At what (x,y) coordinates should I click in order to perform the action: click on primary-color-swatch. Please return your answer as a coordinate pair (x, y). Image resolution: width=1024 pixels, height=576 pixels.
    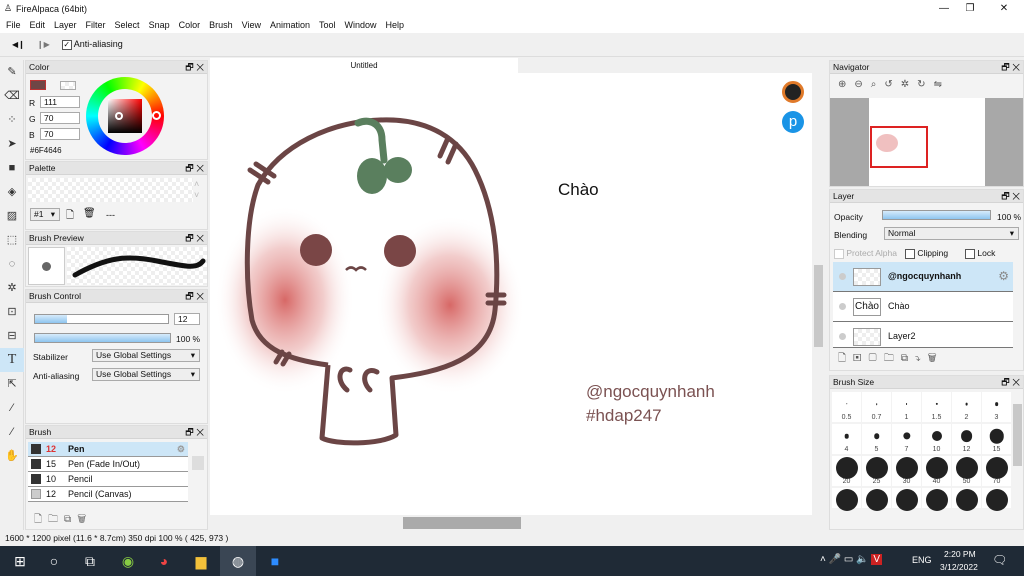
    Looking at the image, I should click on (38, 85).